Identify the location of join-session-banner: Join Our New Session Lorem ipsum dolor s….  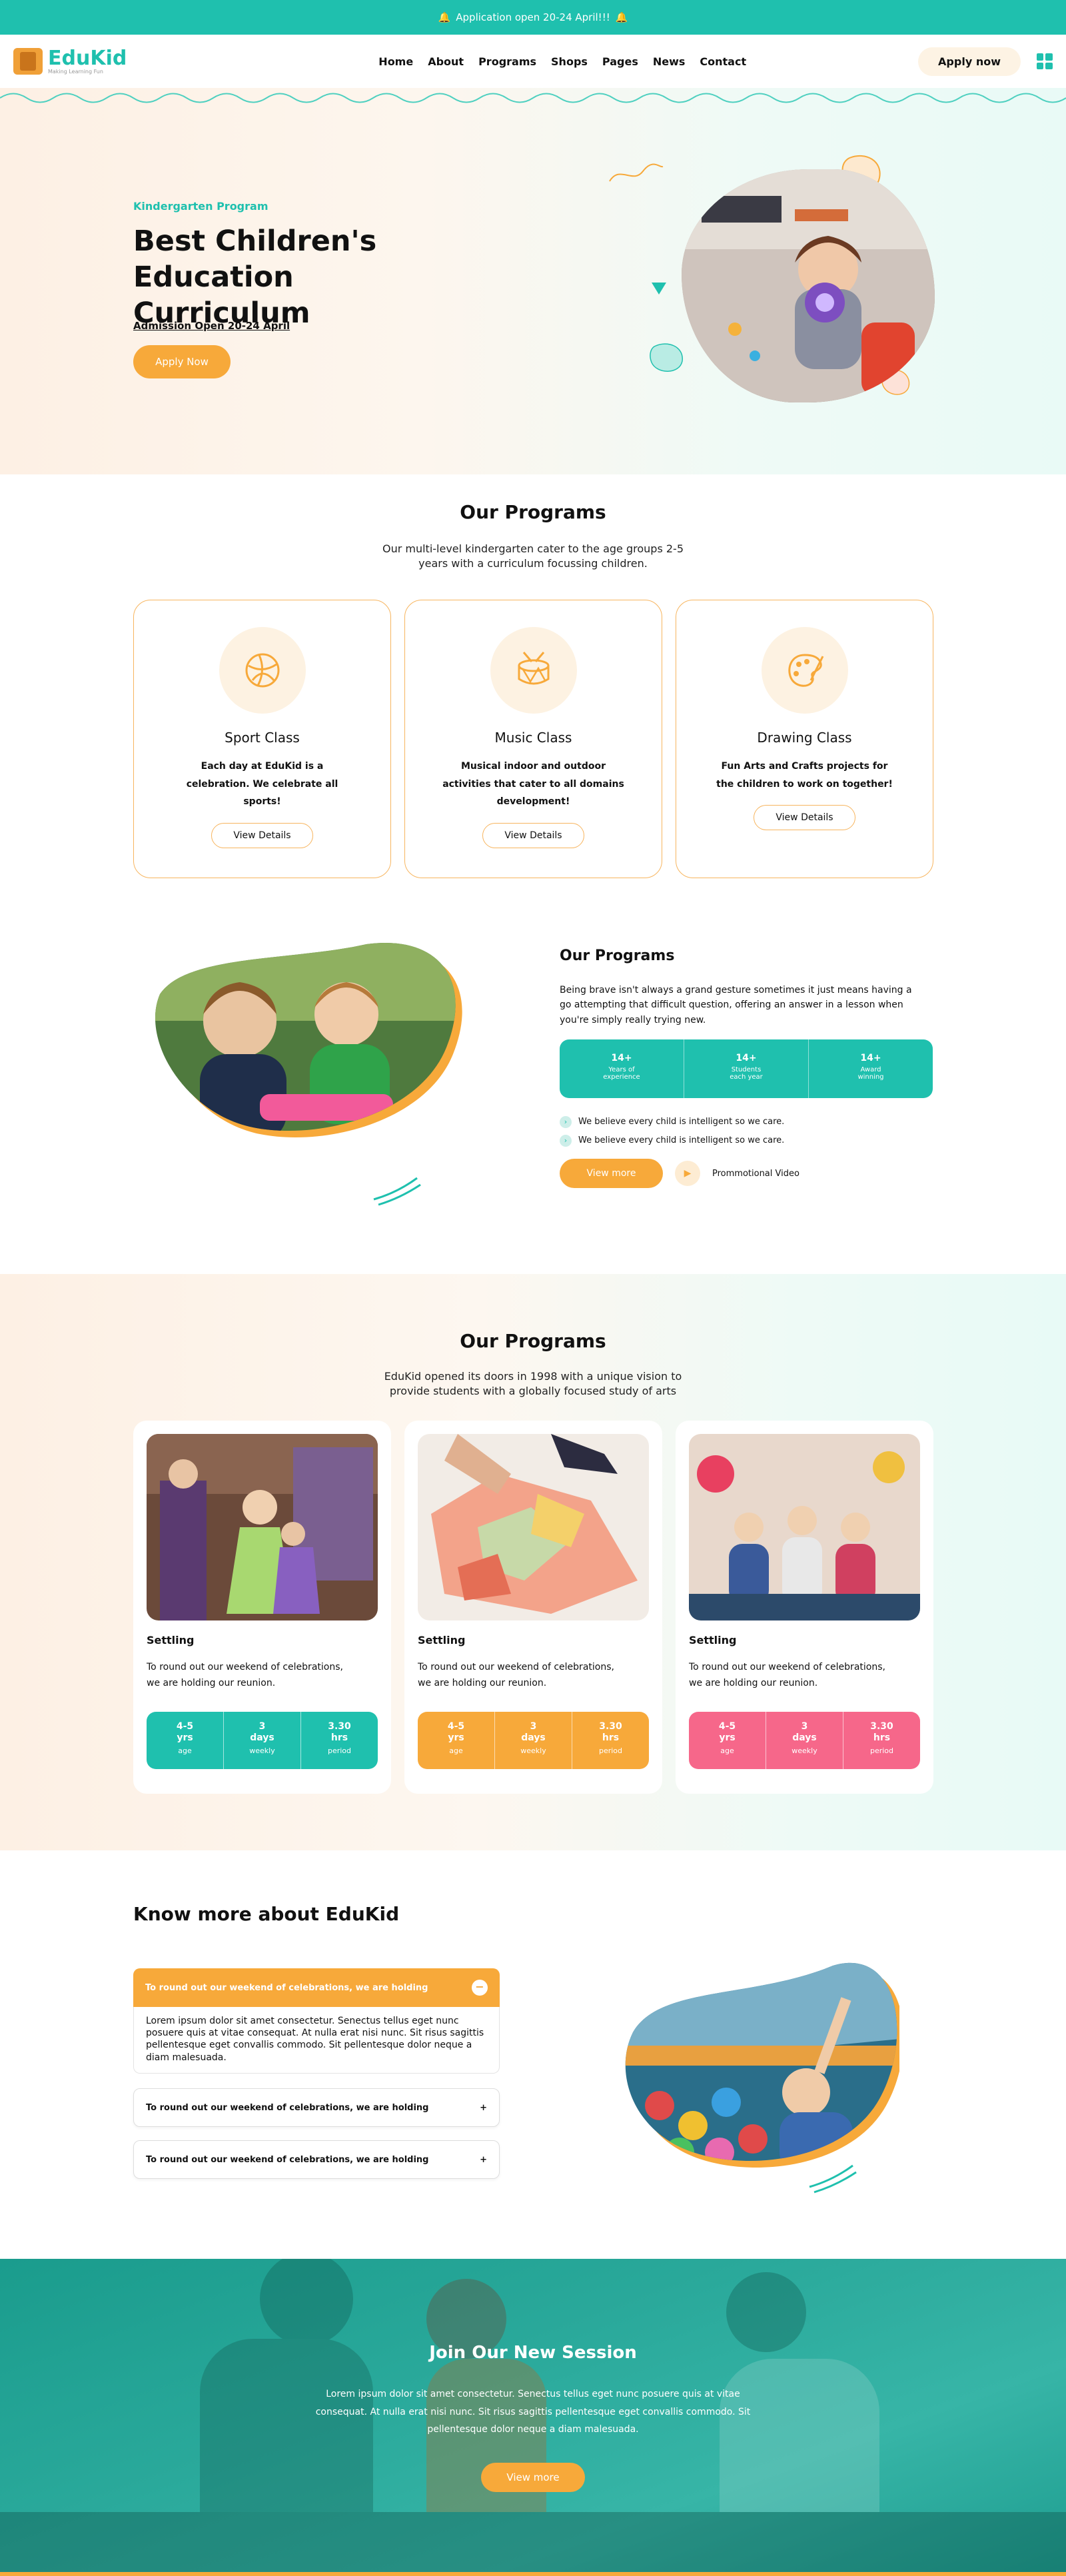
(533, 2417).